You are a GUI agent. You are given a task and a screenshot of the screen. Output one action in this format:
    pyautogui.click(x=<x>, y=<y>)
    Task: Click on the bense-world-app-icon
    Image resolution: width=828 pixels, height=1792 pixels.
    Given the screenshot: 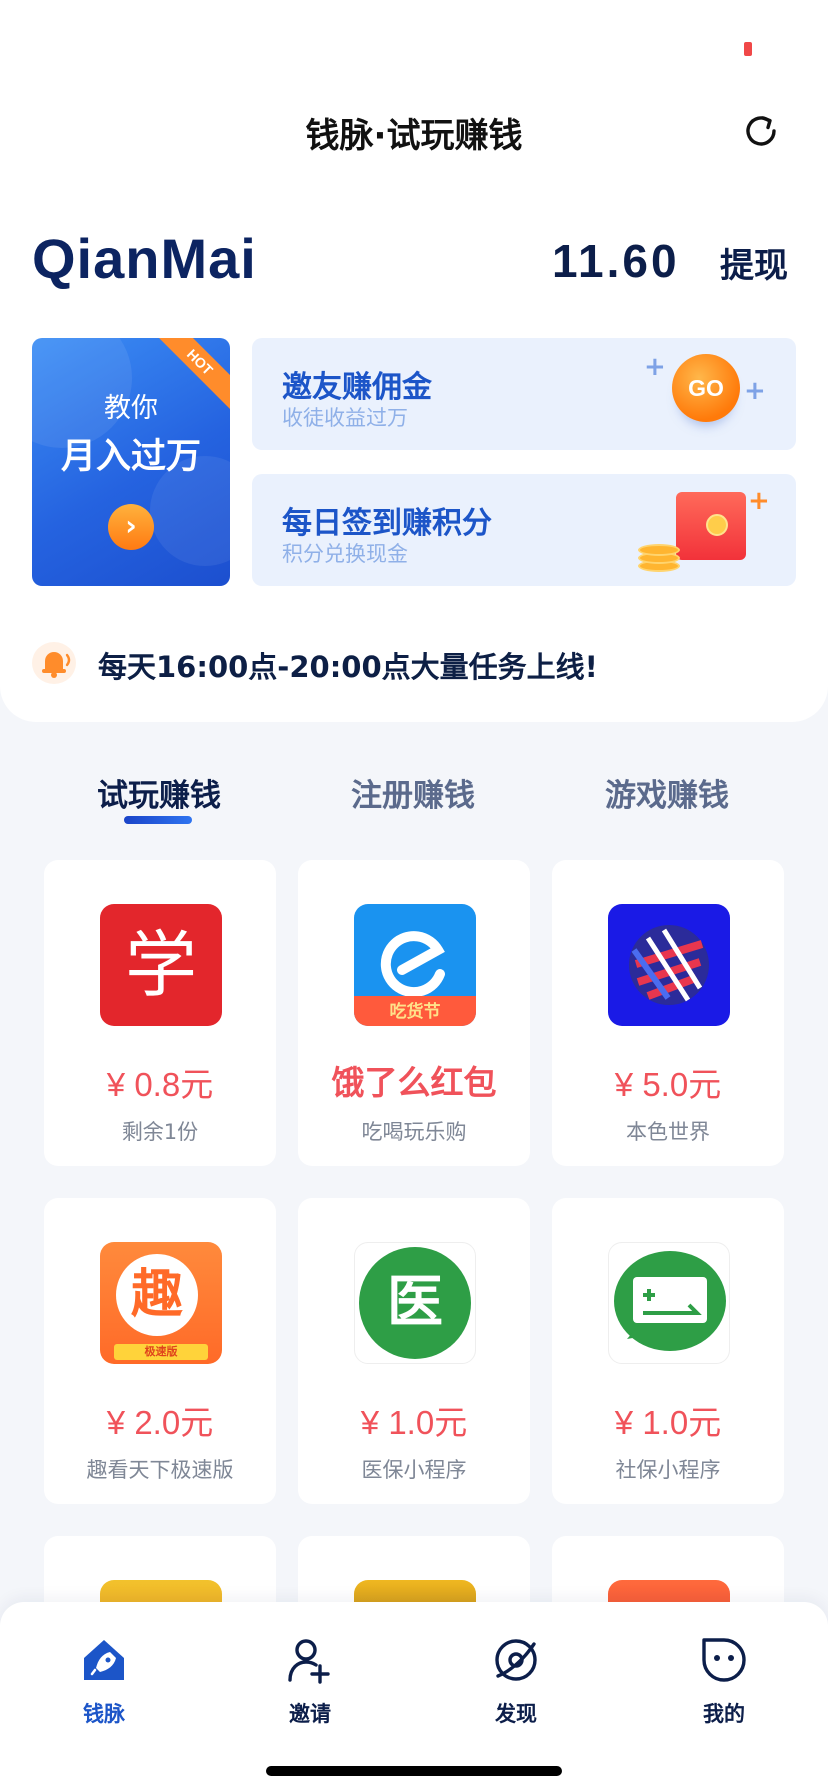 What is the action you would take?
    pyautogui.click(x=669, y=965)
    